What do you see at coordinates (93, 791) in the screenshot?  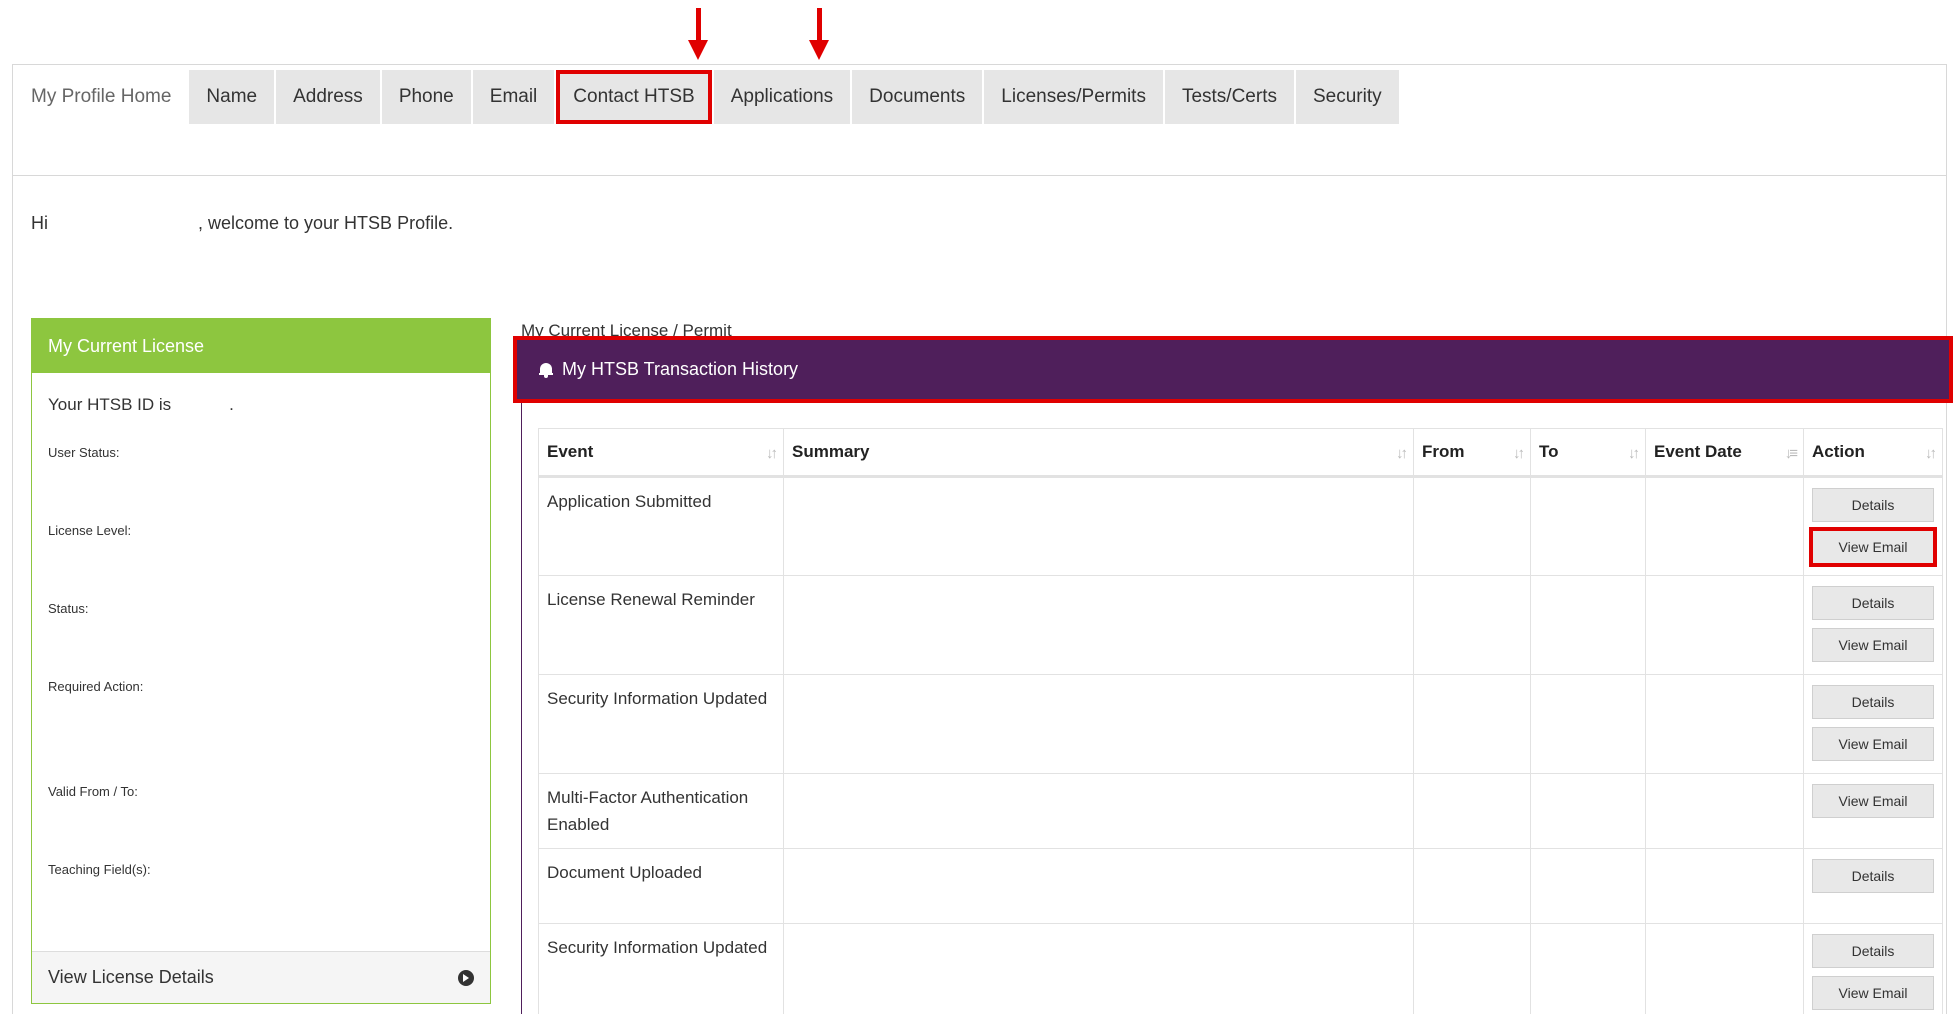 I see `valid-from-to-label: Valid From / To:` at bounding box center [93, 791].